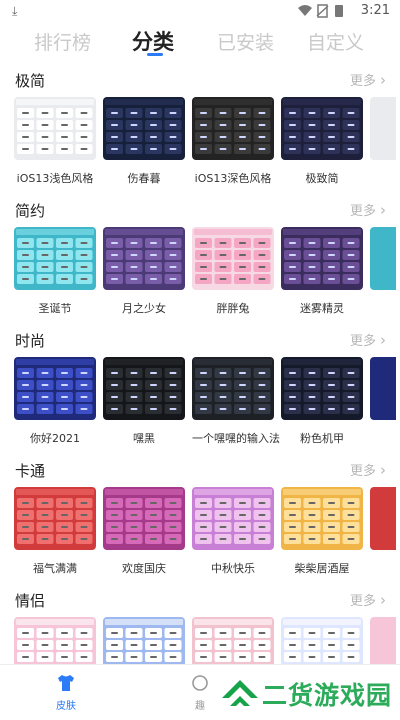  I want to click on watermark-text: 二货游戏园, so click(327, 695).